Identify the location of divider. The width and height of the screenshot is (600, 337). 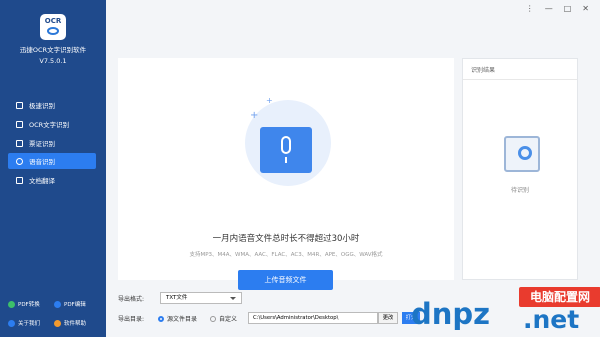
(520, 79).